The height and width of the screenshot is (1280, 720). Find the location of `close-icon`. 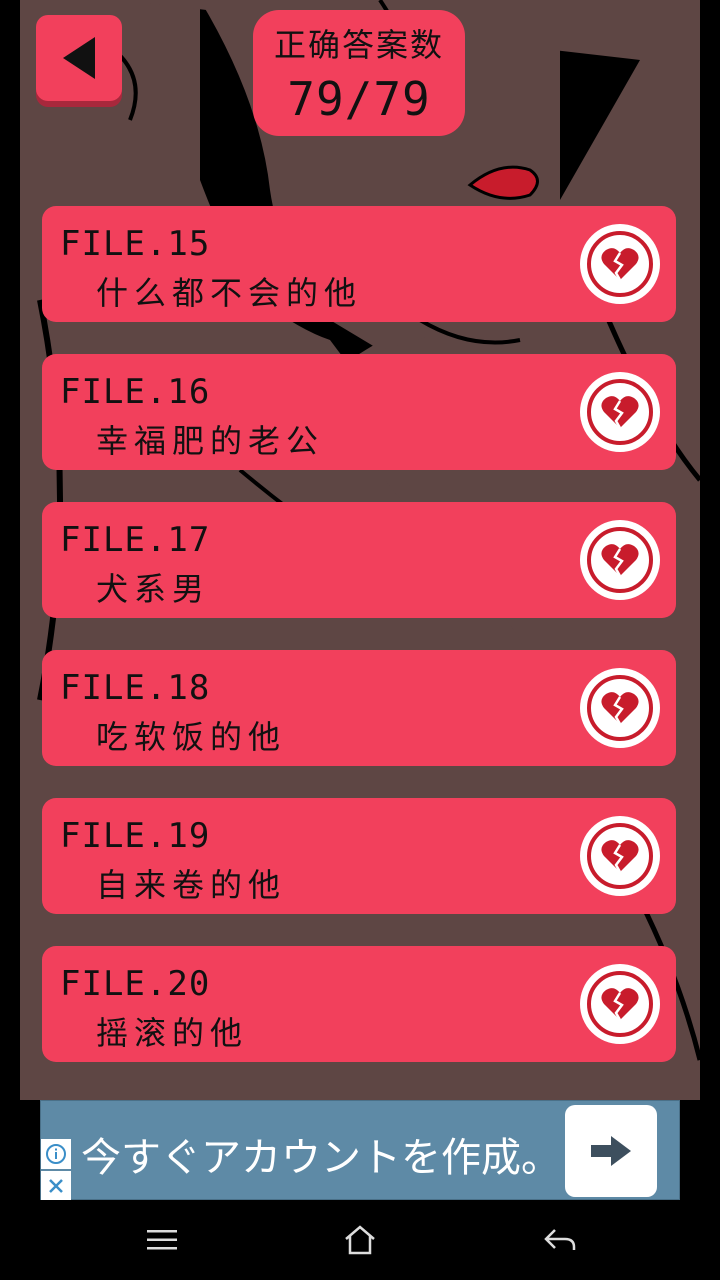

close-icon is located at coordinates (56, 1186).